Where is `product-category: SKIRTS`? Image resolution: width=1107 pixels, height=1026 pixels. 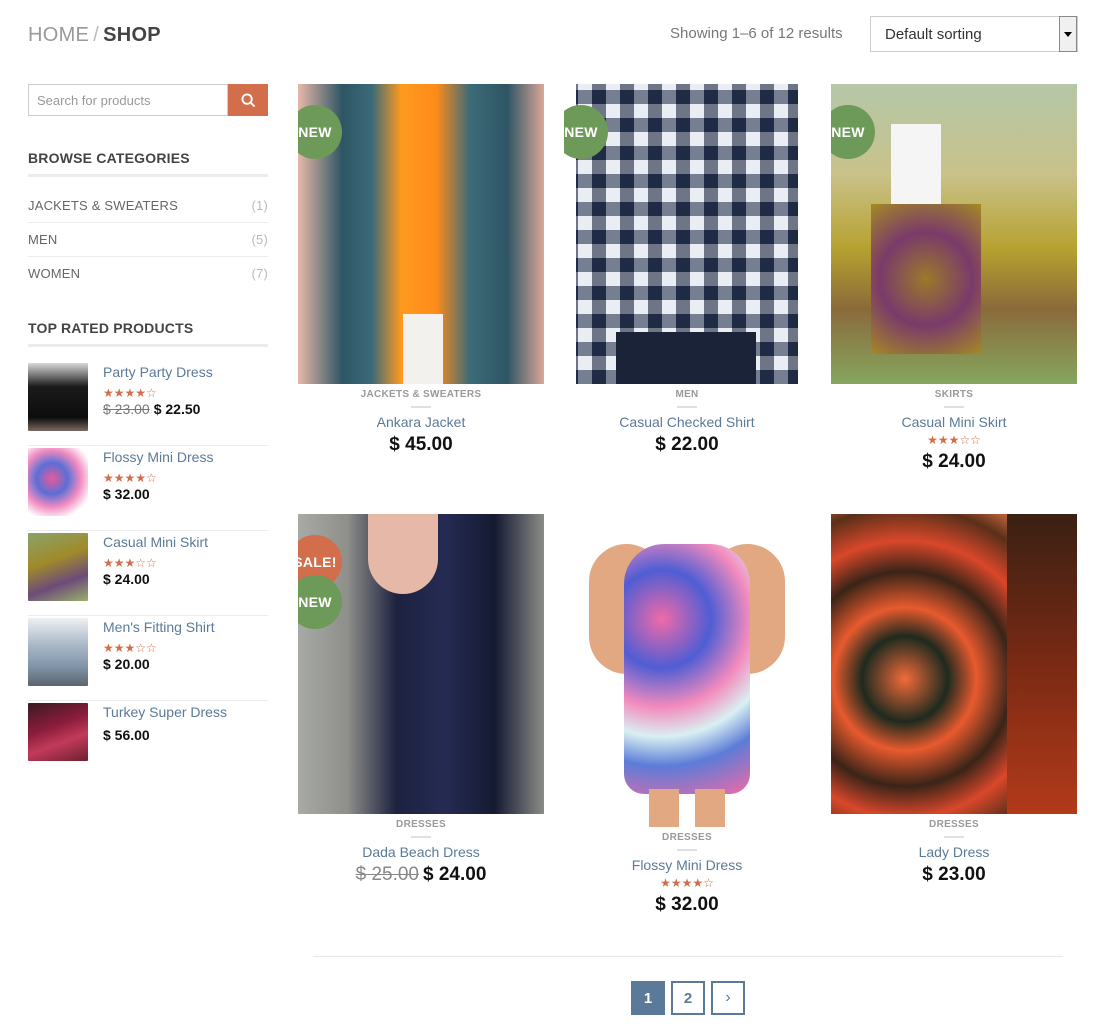
product-category: SKIRTS is located at coordinates (954, 394).